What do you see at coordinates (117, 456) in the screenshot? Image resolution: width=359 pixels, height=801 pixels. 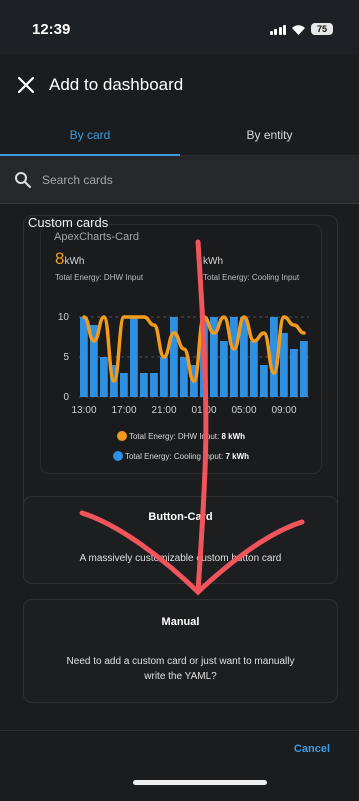 I see `legend-dot-cooling` at bounding box center [117, 456].